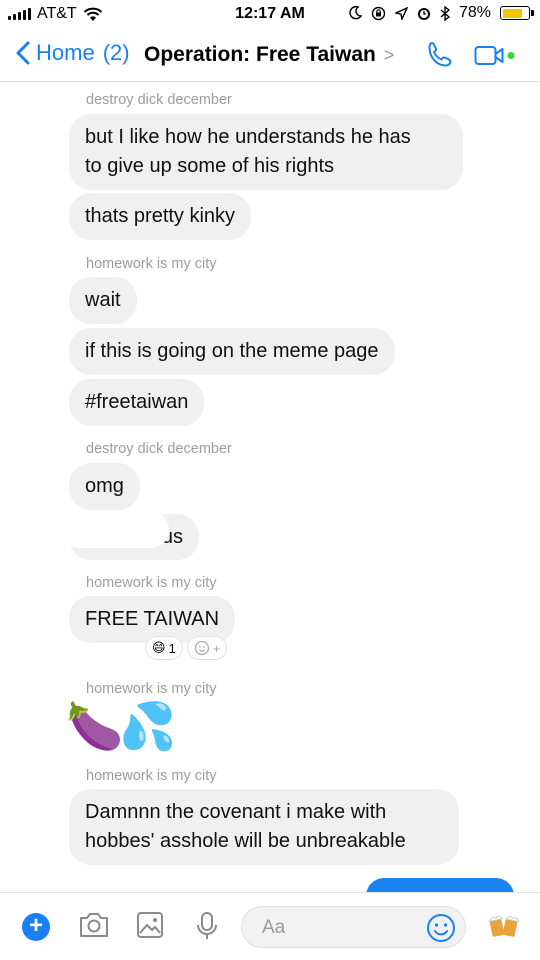 This screenshot has width=540, height=960. Describe the element at coordinates (207, 926) in the screenshot. I see `microphone-icon` at that location.